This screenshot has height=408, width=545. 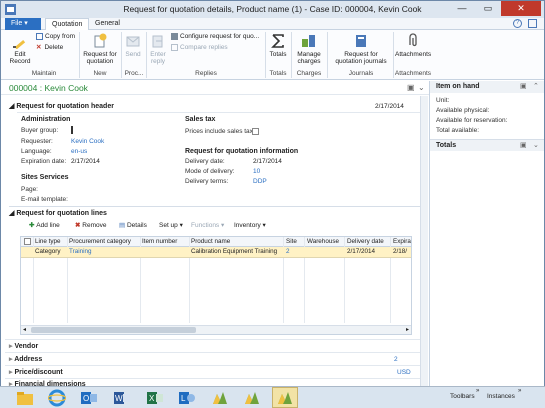 What do you see at coordinates (365, 241) in the screenshot?
I see `column-header-delivery-date: Delivery date` at bounding box center [365, 241].